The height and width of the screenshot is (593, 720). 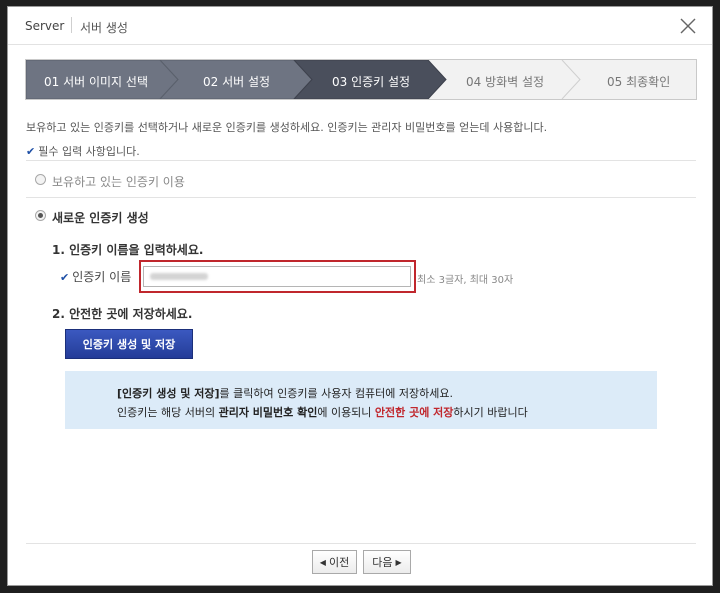 I want to click on step1-title: 1. 인증키 이름을 입력하세요., so click(x=128, y=250).